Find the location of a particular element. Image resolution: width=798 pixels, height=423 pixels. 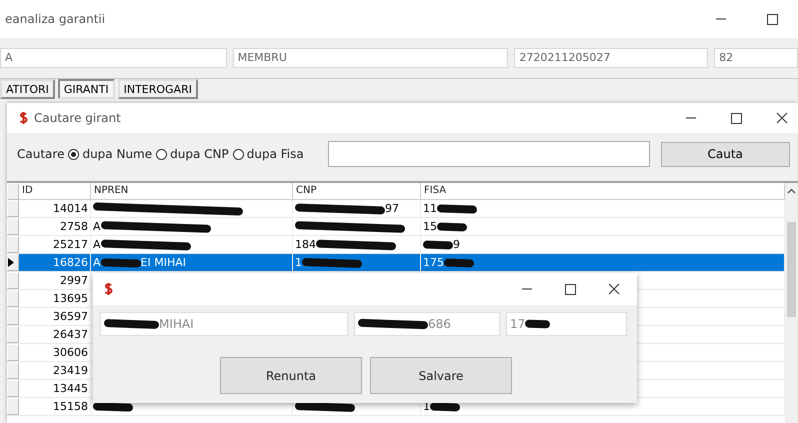

table-cell: 2758 is located at coordinates (55, 226).